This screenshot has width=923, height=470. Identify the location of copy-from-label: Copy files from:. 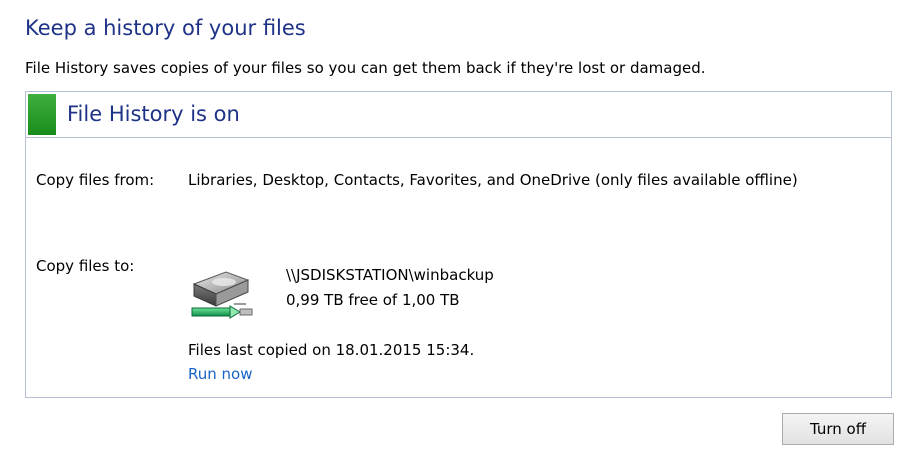
(95, 180).